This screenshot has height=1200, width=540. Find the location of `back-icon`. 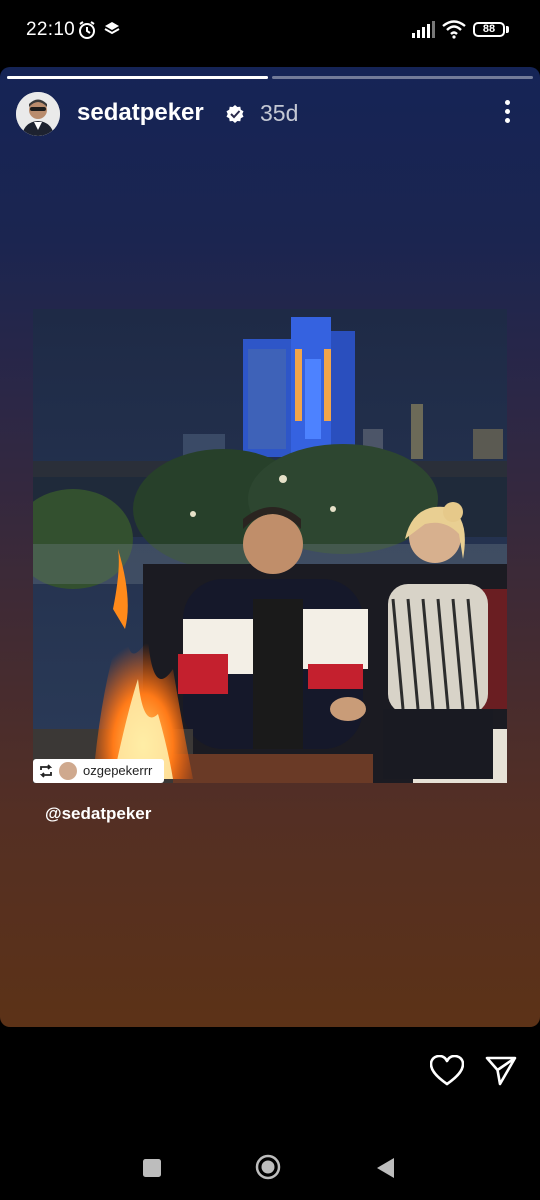

back-icon is located at coordinates (385, 1168).